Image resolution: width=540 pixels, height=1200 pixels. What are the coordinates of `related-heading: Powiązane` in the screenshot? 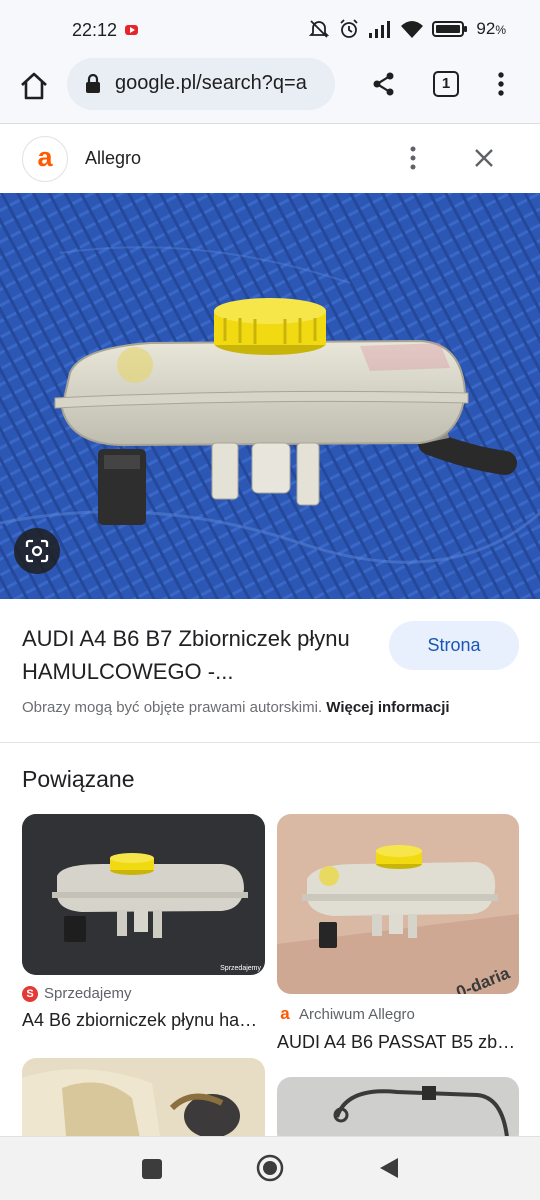 It's located at (78, 779).